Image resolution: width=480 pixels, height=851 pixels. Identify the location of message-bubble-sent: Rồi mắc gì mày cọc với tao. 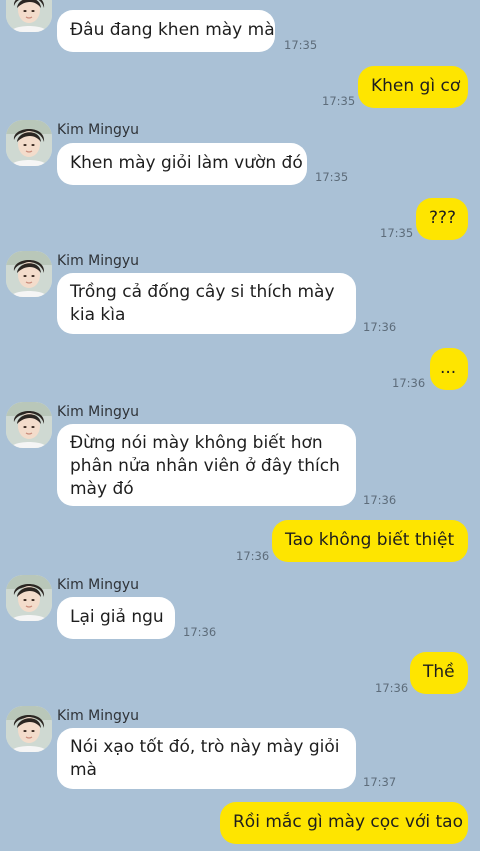
(344, 823).